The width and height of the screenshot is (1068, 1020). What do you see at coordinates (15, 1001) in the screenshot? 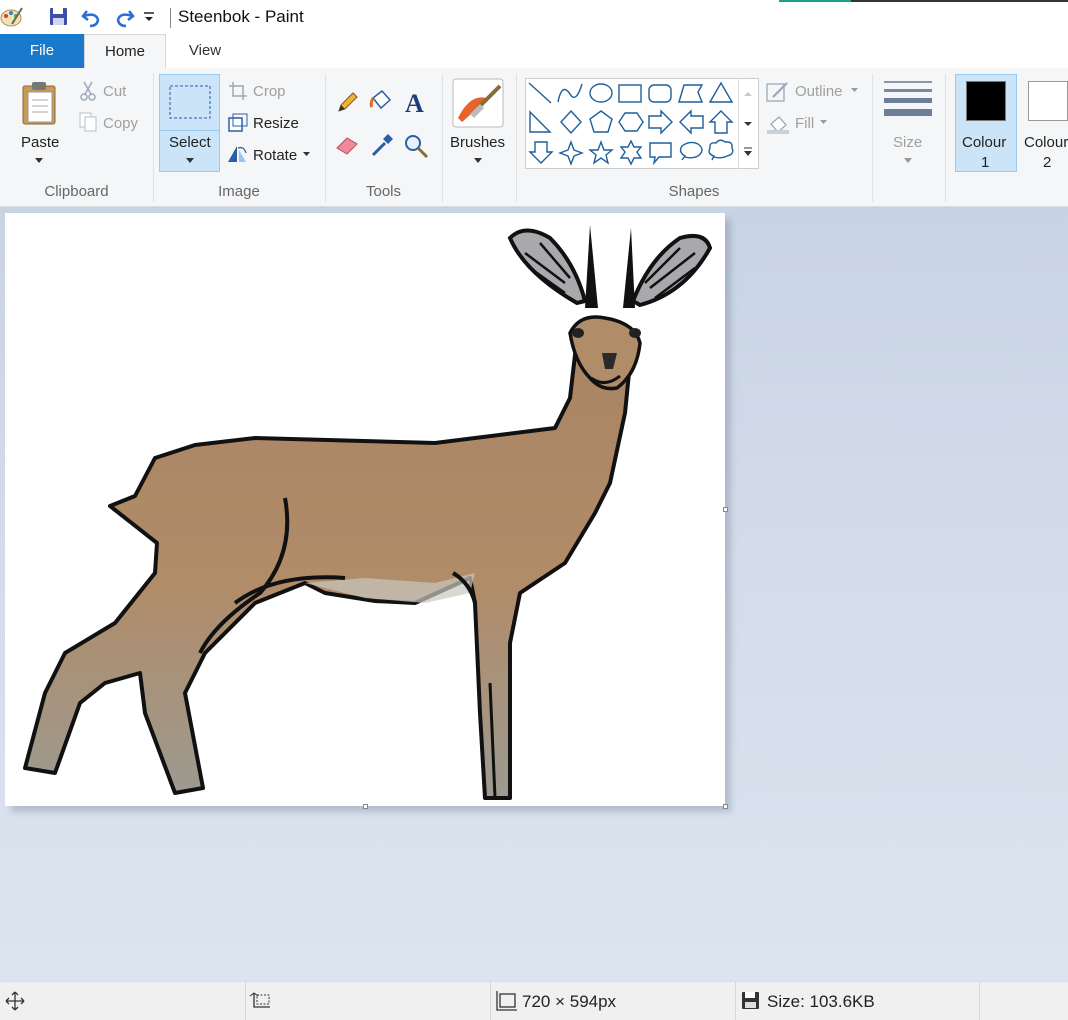
I see `cursor-position-icon` at bounding box center [15, 1001].